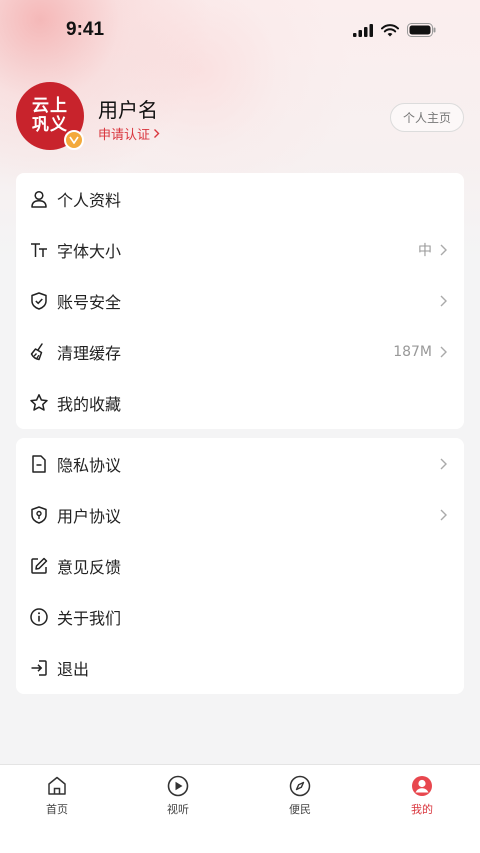  What do you see at coordinates (363, 30) in the screenshot?
I see `cellular-signal-icon` at bounding box center [363, 30].